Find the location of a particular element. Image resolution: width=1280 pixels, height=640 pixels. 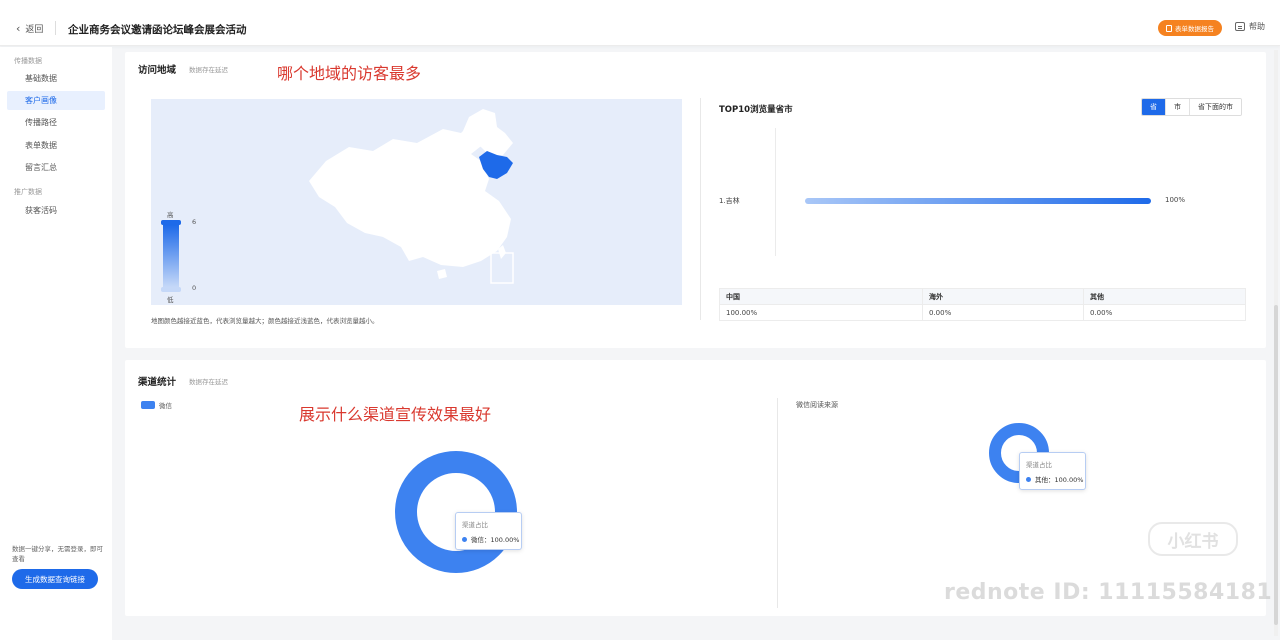

map-legend-bar is located at coordinates (171, 256).